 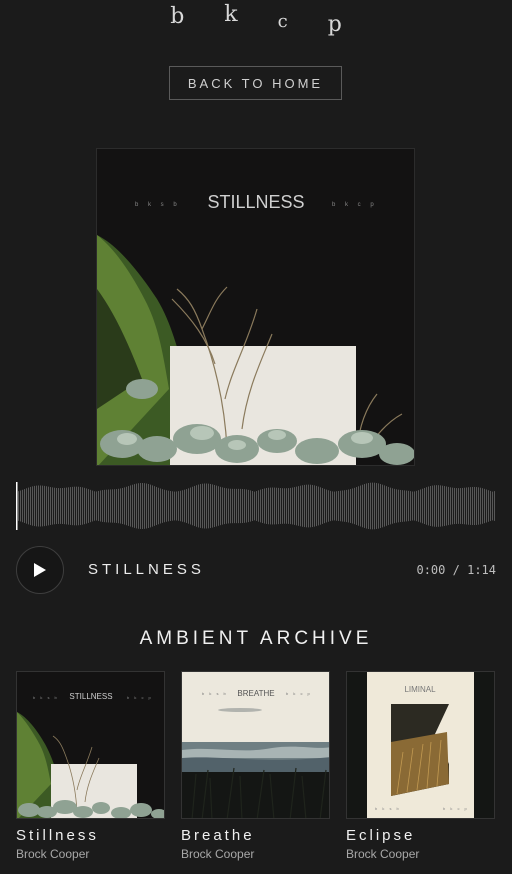 What do you see at coordinates (282, 21) in the screenshot?
I see `logo-letter: c` at bounding box center [282, 21].